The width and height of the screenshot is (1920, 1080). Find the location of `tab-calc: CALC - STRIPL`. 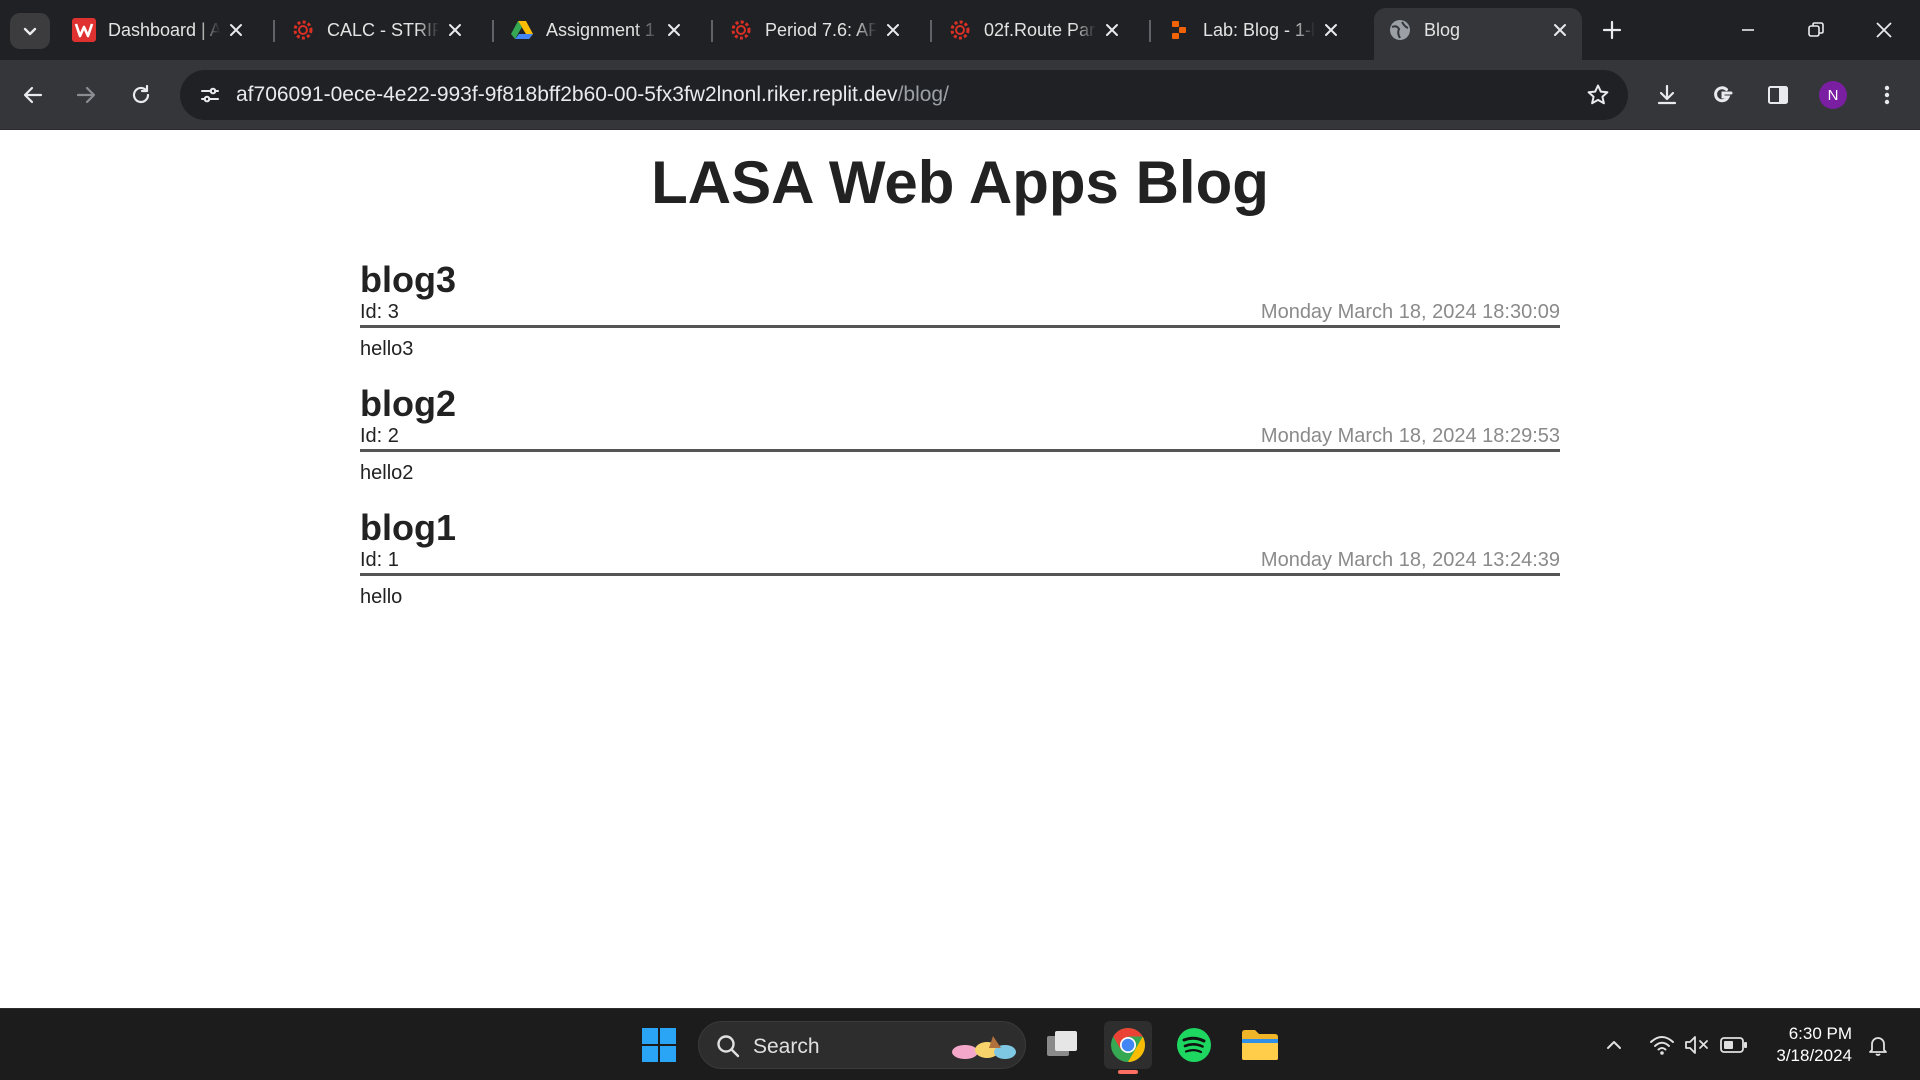

tab-calc: CALC - STRIPL is located at coordinates (377, 30).